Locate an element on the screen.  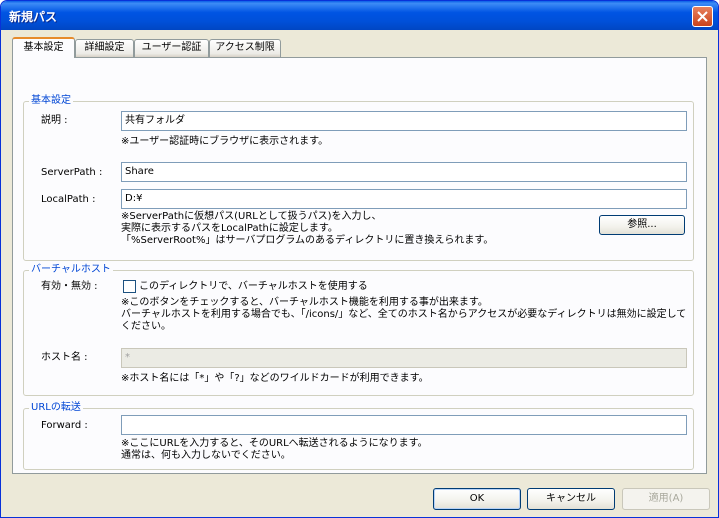
close-icon is located at coordinates (702, 16).